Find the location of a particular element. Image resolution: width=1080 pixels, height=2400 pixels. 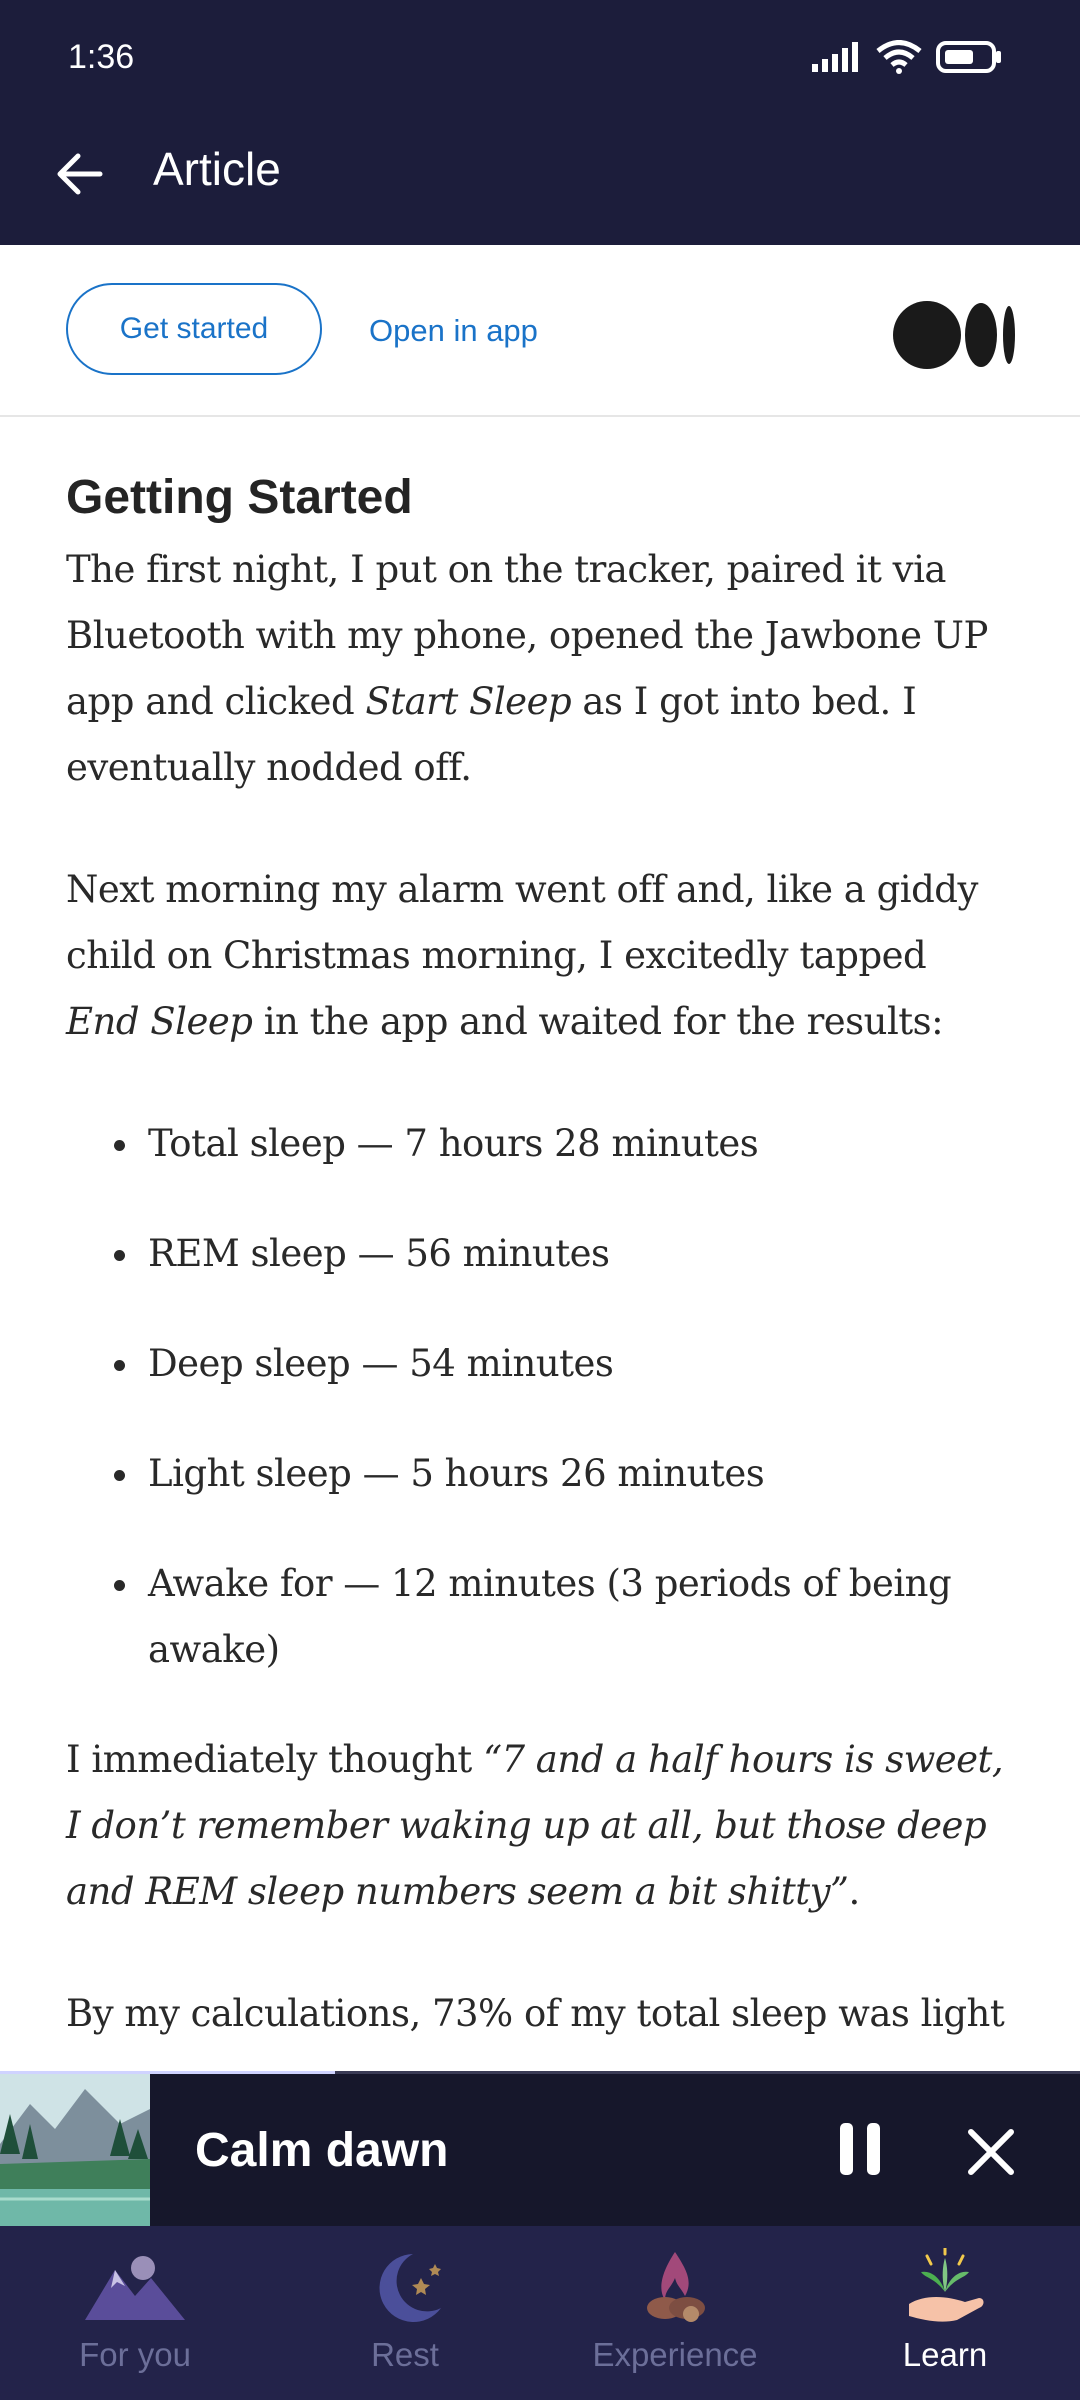

list-item: Deep sleep — 54 minutes is located at coordinates (536, 1364).